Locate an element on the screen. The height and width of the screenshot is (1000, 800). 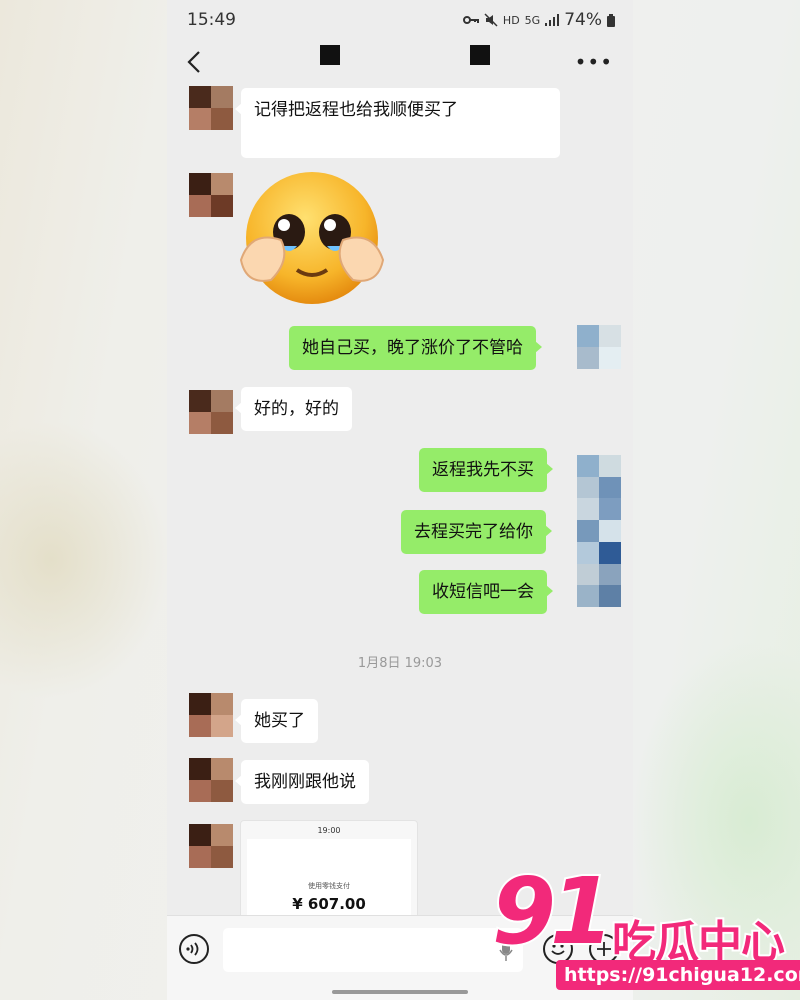
signal-bars-icon is located at coordinates (552, 20).